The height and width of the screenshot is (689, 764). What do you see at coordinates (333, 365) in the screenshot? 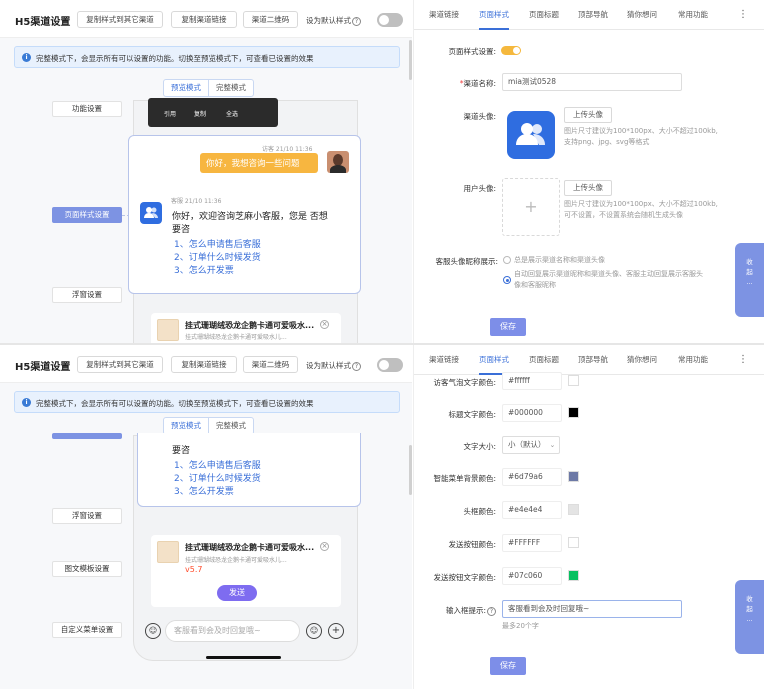
I see `set-default-label: 设为默认样式?` at bounding box center [333, 365].